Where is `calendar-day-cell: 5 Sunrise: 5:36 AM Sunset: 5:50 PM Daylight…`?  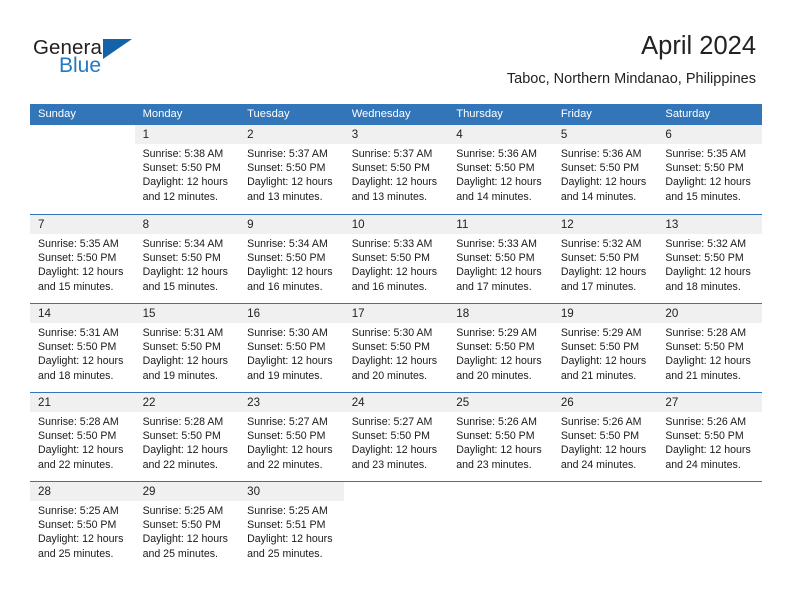
calendar-day-cell: 5 Sunrise: 5:36 AM Sunset: 5:50 PM Daylight… is located at coordinates (605, 169).